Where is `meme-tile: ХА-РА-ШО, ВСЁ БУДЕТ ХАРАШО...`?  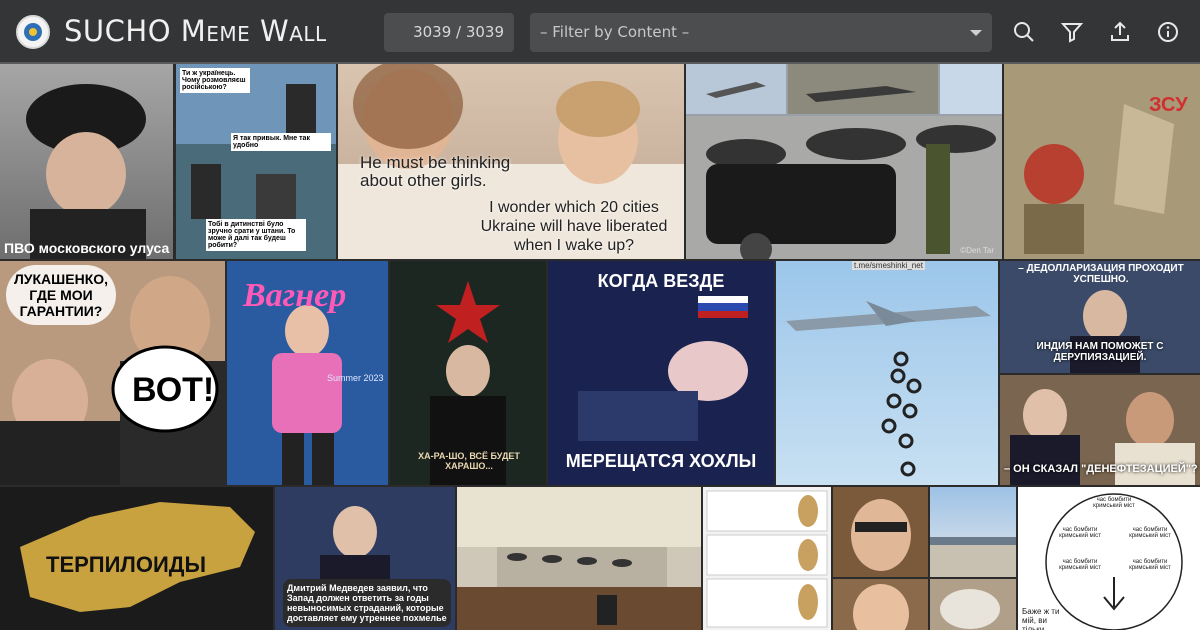
meme-tile: ХА-РА-ШО, ВСЁ БУДЕТ ХАРАШО... is located at coordinates (468, 373).